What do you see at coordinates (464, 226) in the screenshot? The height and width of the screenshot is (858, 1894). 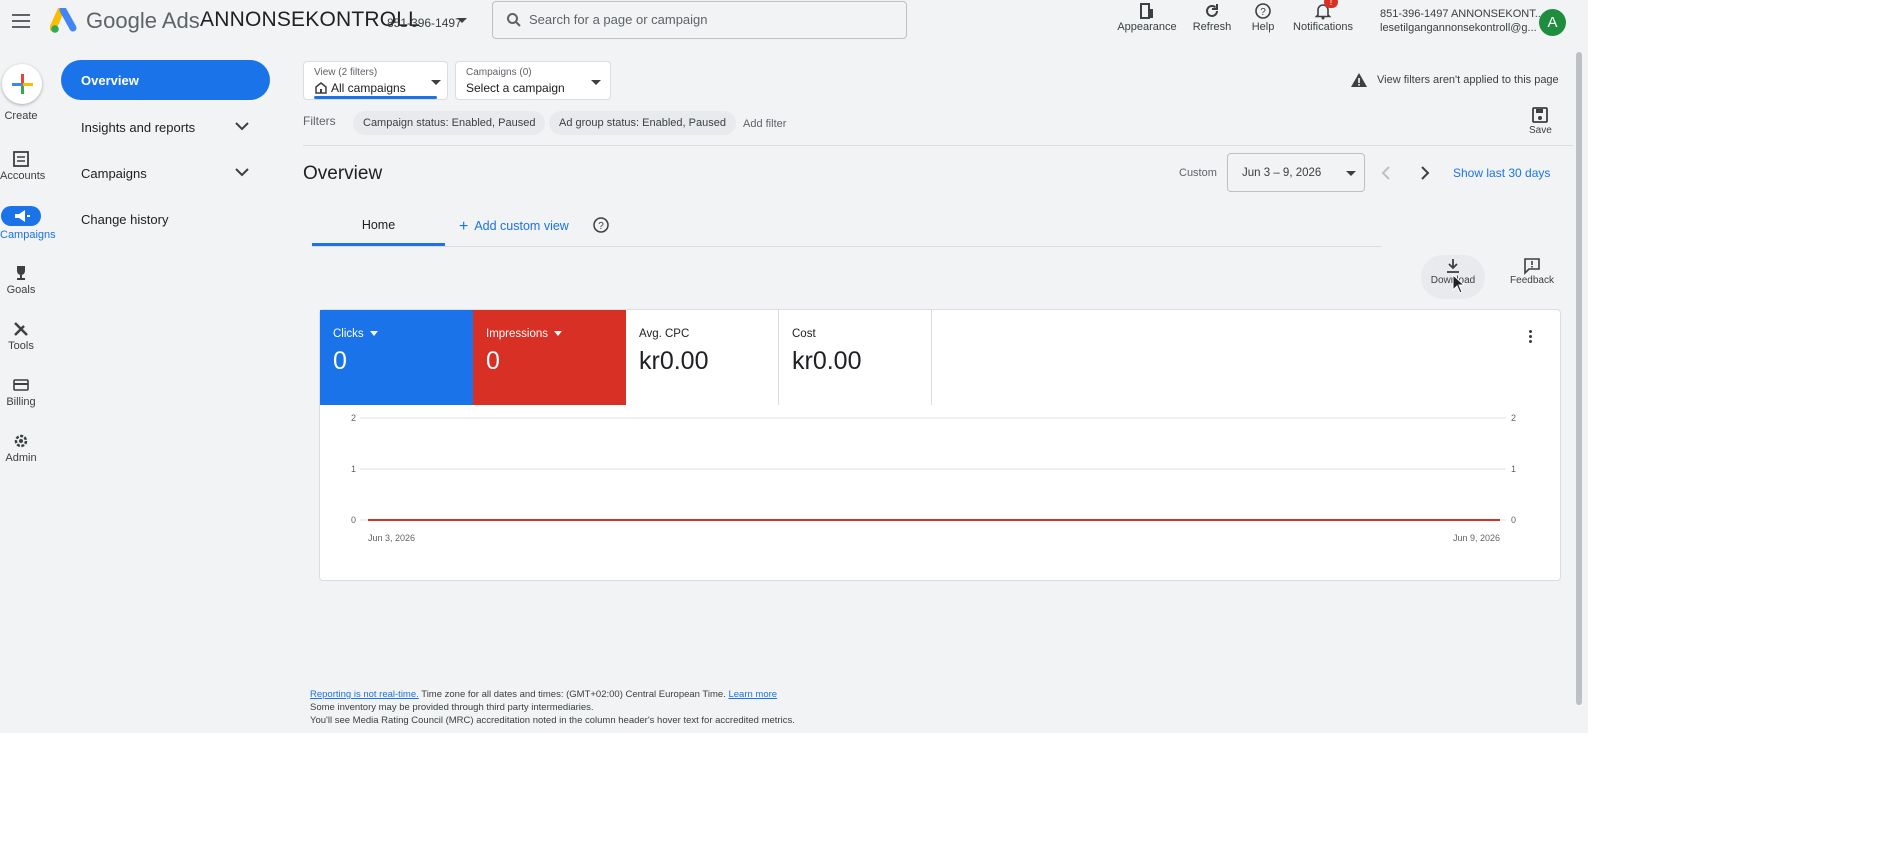 I see `plus-icon: +` at bounding box center [464, 226].